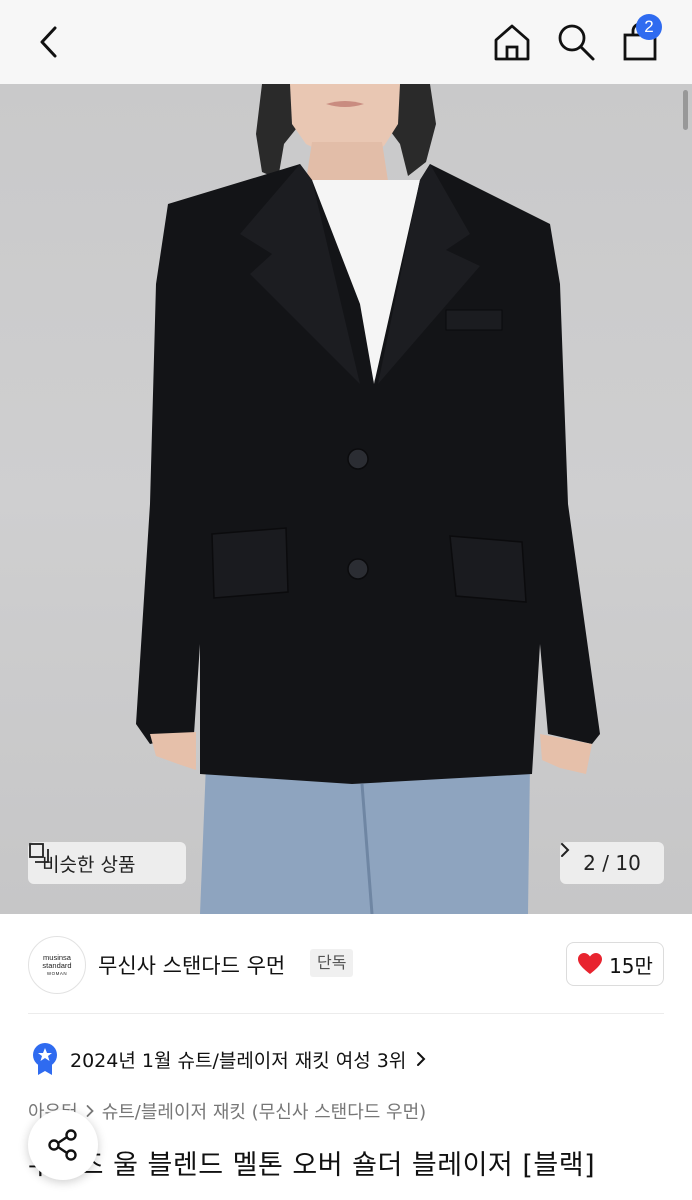  What do you see at coordinates (649, 27) in the screenshot?
I see `cart-count-badge: 2` at bounding box center [649, 27].